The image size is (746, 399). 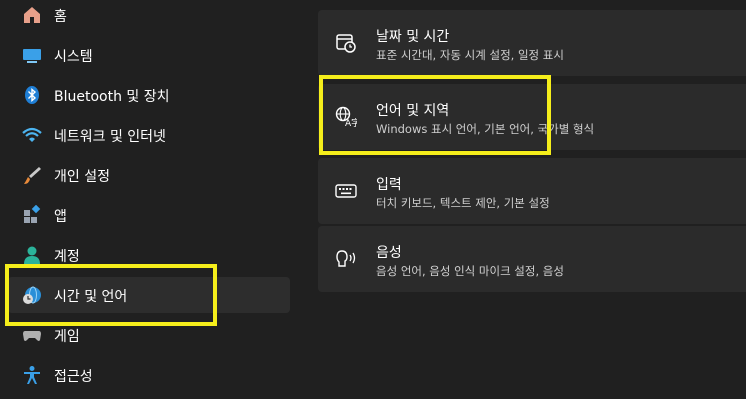 I want to click on time-language-icon, so click(x=32, y=295).